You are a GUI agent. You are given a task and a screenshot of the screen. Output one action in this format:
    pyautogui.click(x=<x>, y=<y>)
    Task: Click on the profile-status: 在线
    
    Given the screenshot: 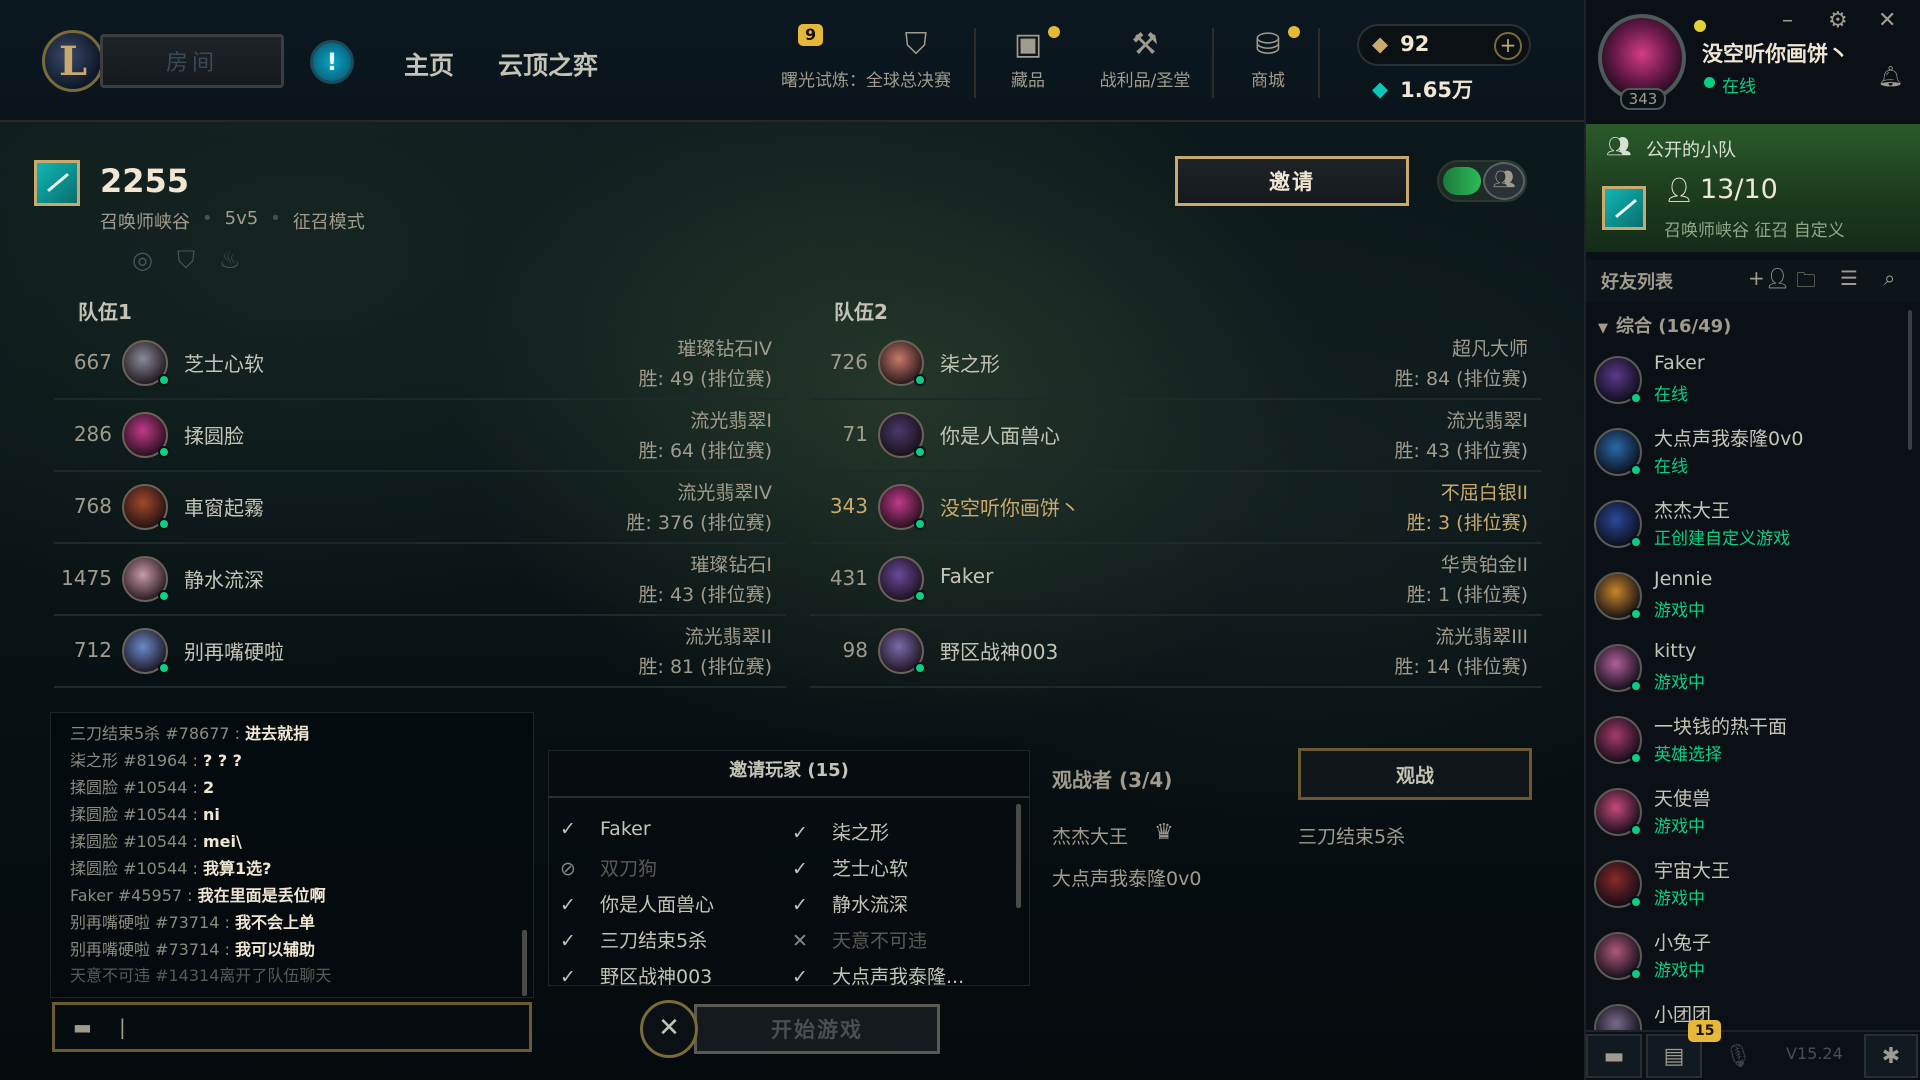 What is the action you would take?
    pyautogui.click(x=1739, y=84)
    